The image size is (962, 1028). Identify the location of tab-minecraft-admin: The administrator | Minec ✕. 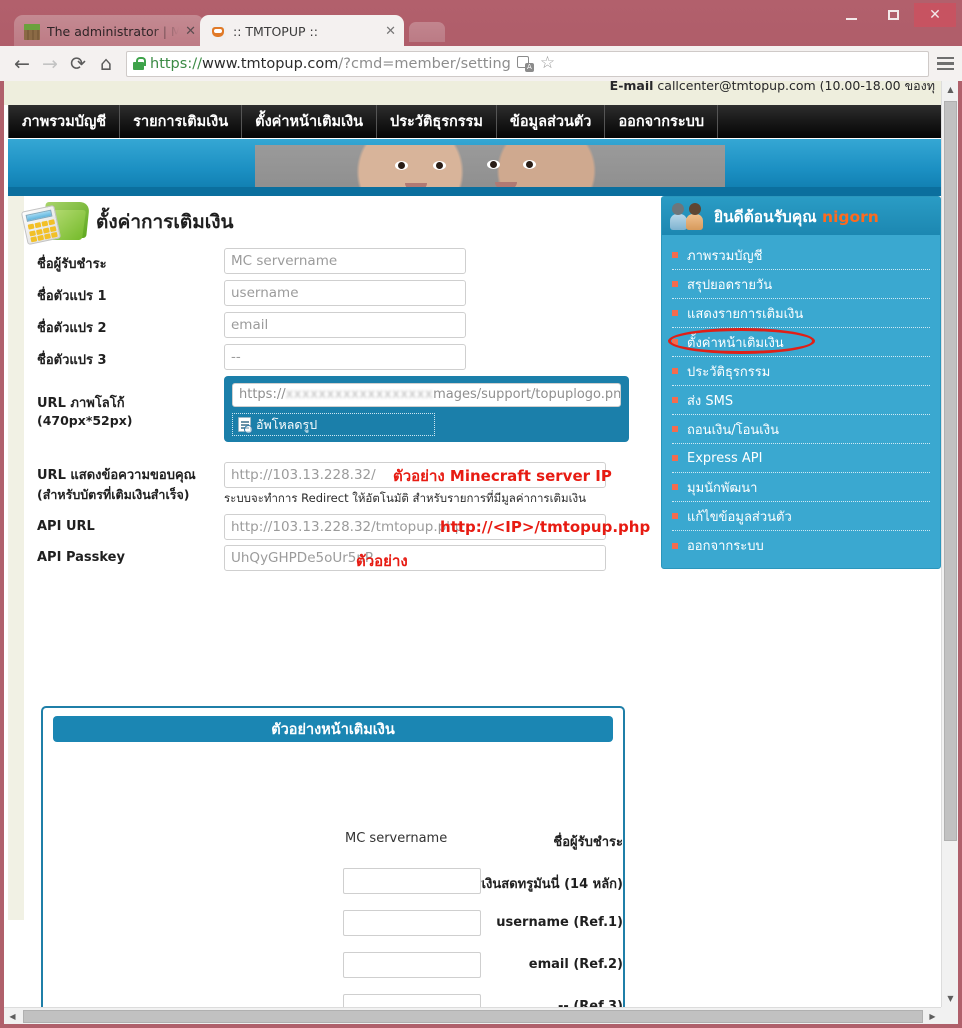
(109, 31).